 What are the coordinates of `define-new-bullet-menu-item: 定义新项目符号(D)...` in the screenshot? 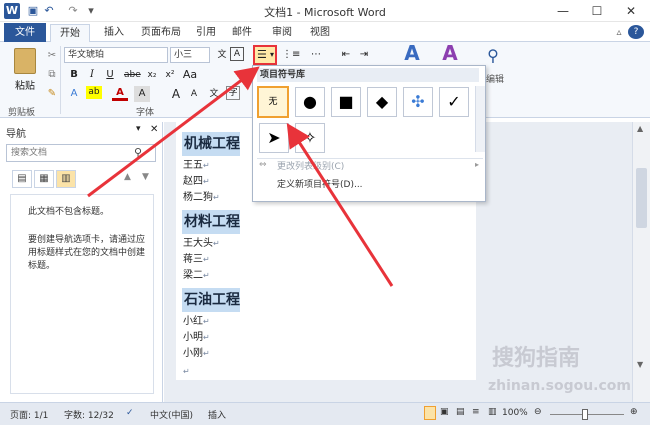 It's located at (320, 185).